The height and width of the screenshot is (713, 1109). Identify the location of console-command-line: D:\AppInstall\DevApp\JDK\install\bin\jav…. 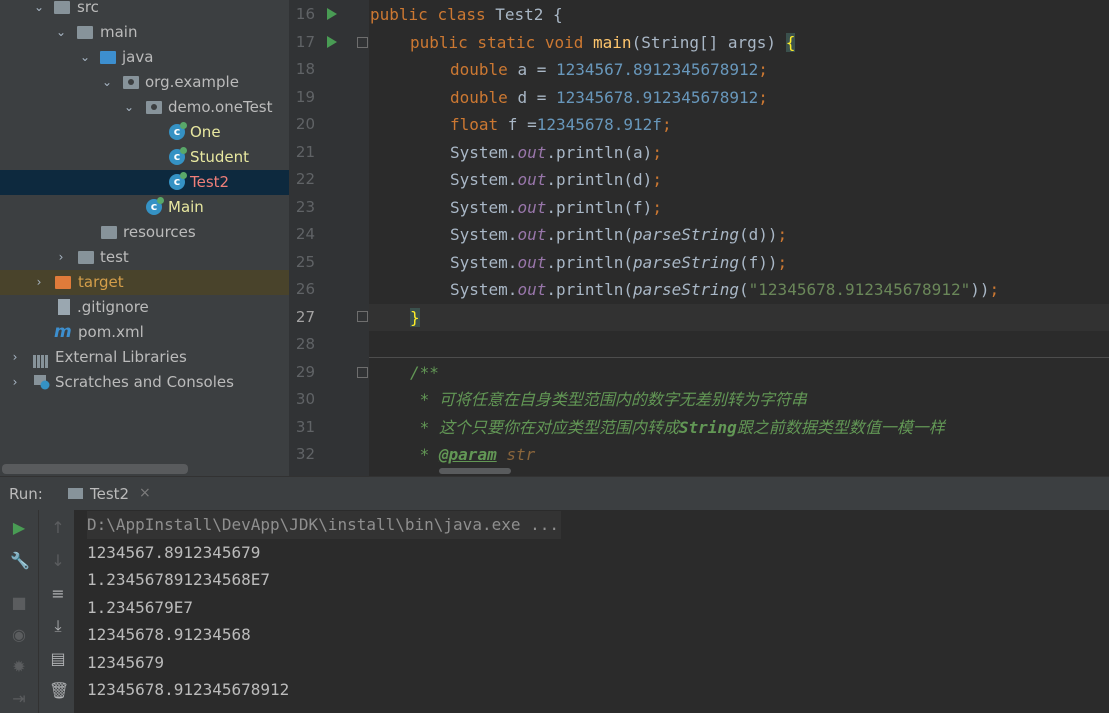
(324, 525).